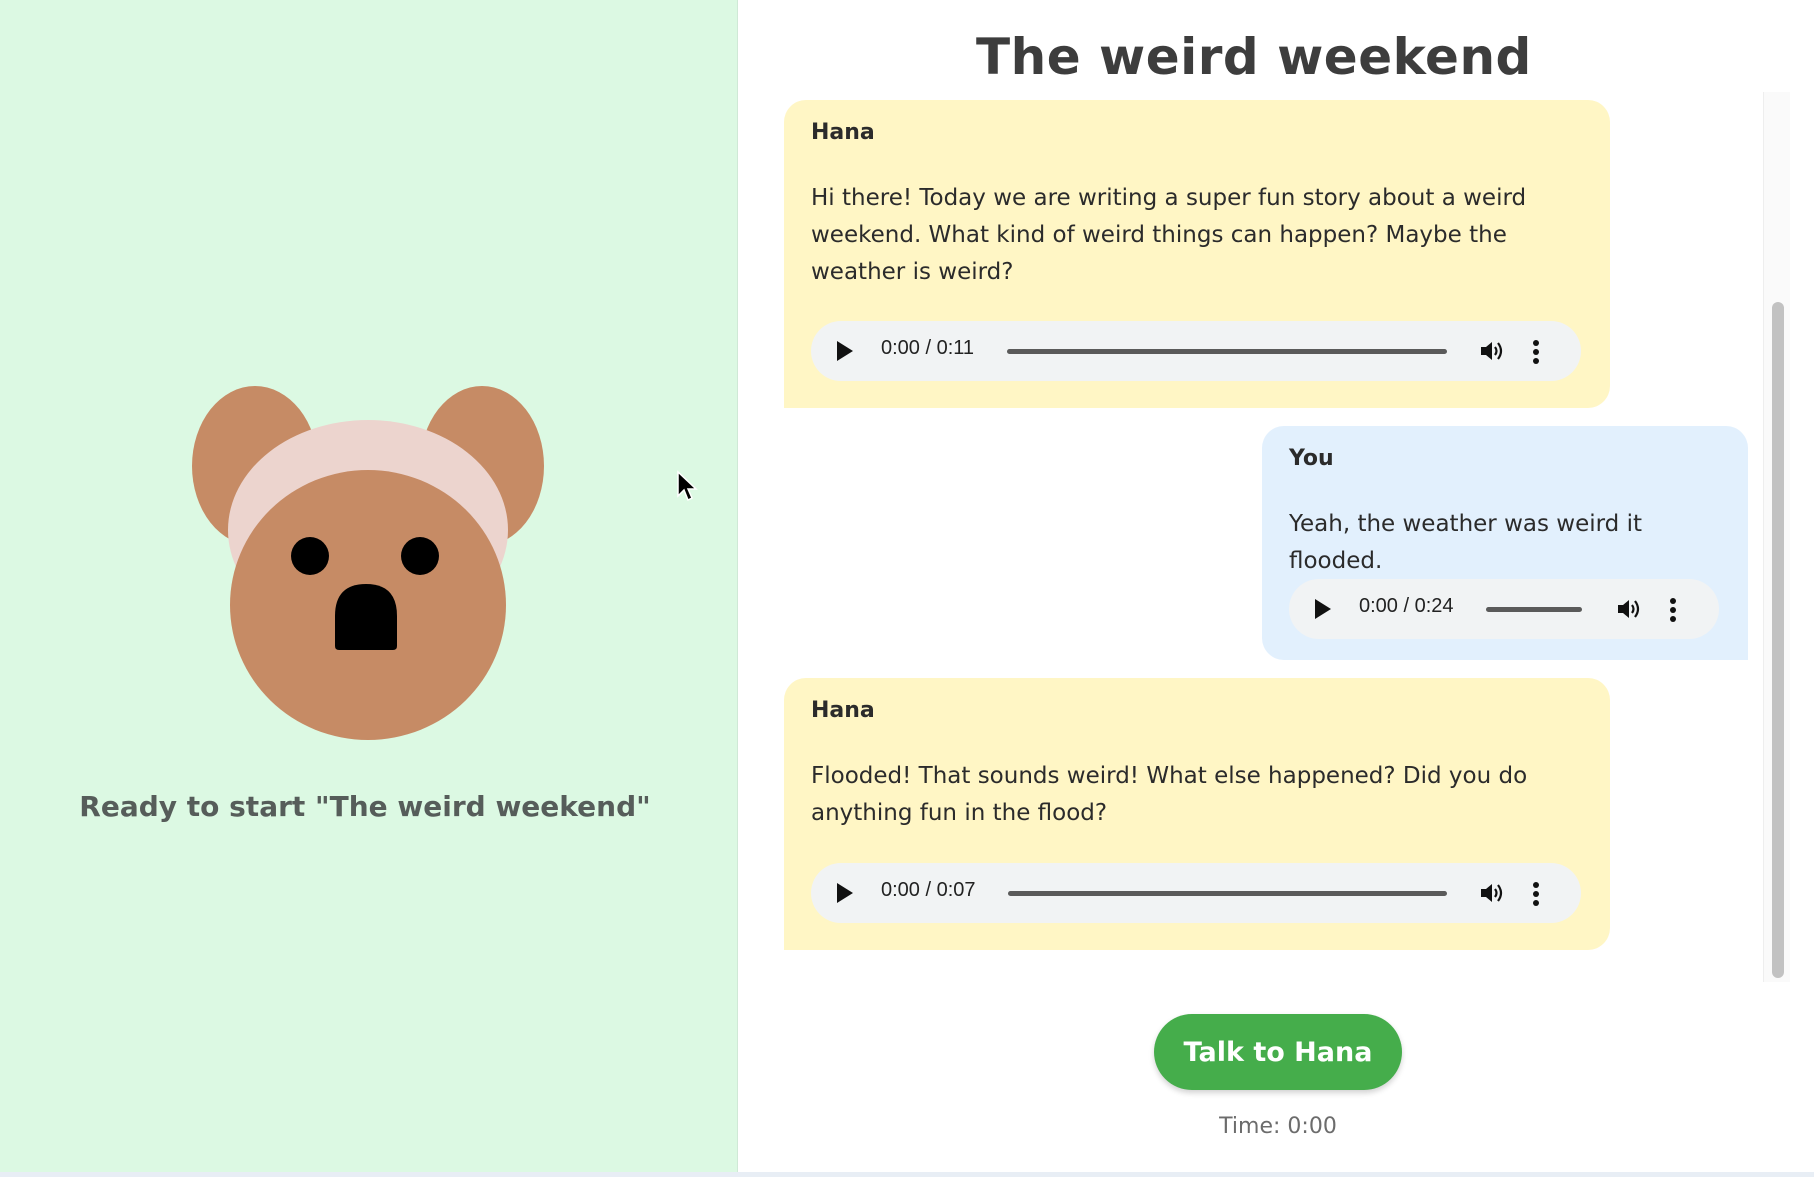 Image resolution: width=1814 pixels, height=1177 pixels. Describe the element at coordinates (1311, 458) in the screenshot. I see `message-sender: You` at that location.